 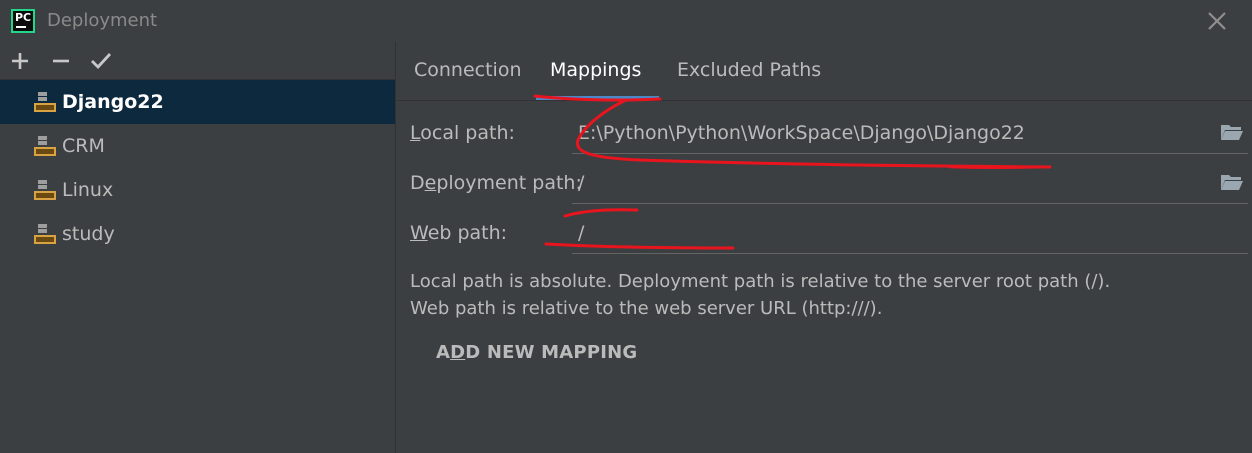 What do you see at coordinates (749, 70) in the screenshot?
I see `tab-excluded-paths: Excluded Paths` at bounding box center [749, 70].